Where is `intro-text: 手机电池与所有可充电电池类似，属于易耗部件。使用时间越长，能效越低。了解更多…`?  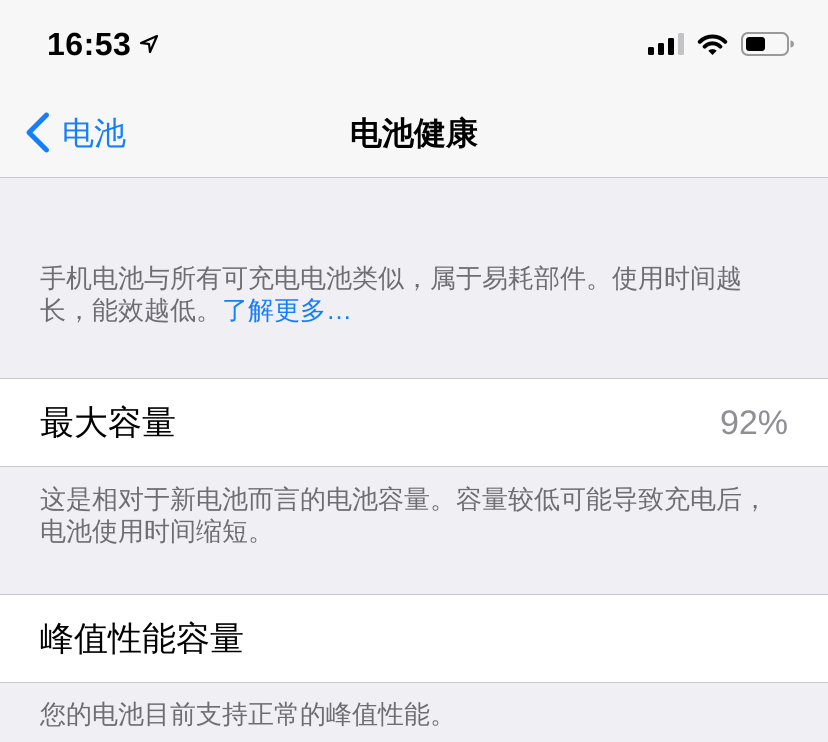 intro-text: 手机电池与所有可充电电池类似，属于易耗部件。使用时间越长，能效越低。了解更多… is located at coordinates (391, 294).